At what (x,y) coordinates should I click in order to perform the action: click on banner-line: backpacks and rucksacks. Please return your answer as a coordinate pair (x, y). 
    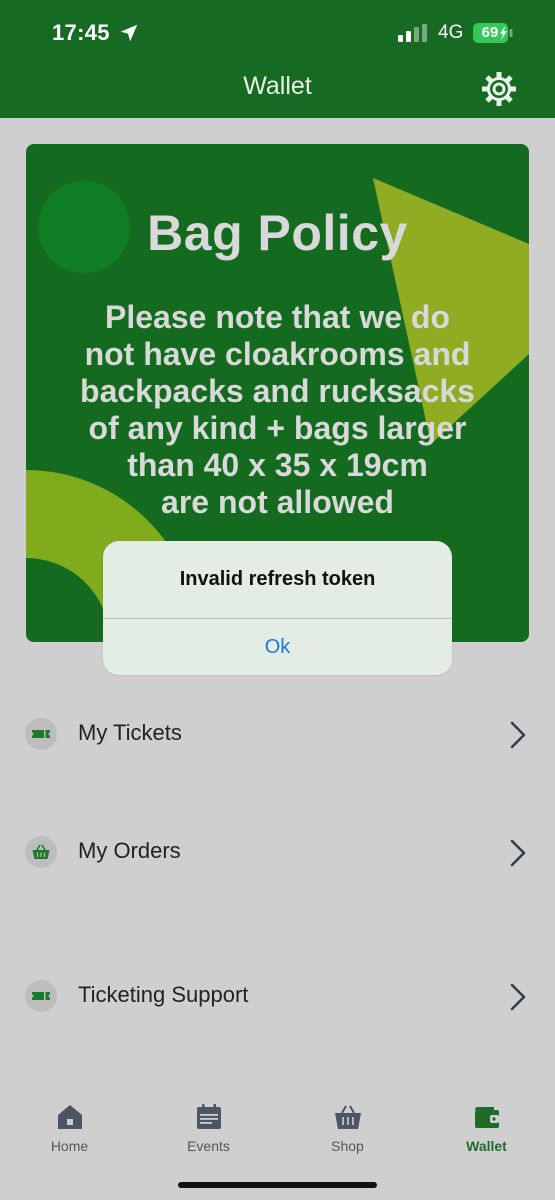
    Looking at the image, I should click on (277, 391).